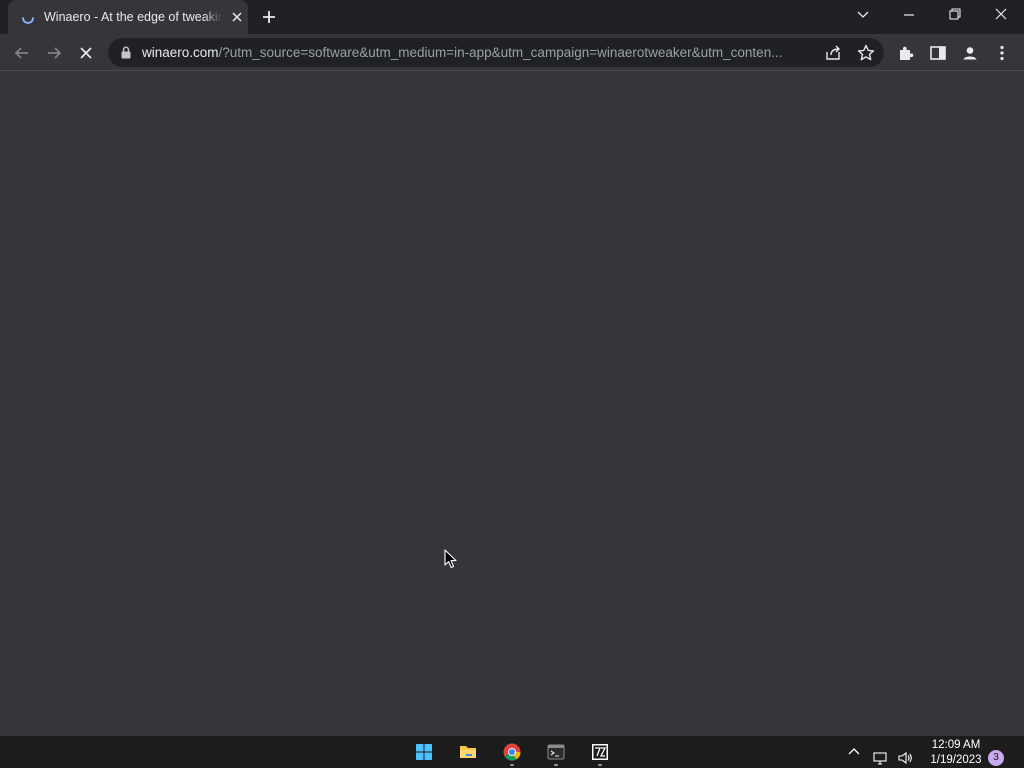  What do you see at coordinates (996, 758) in the screenshot?
I see `notification-badge: 3` at bounding box center [996, 758].